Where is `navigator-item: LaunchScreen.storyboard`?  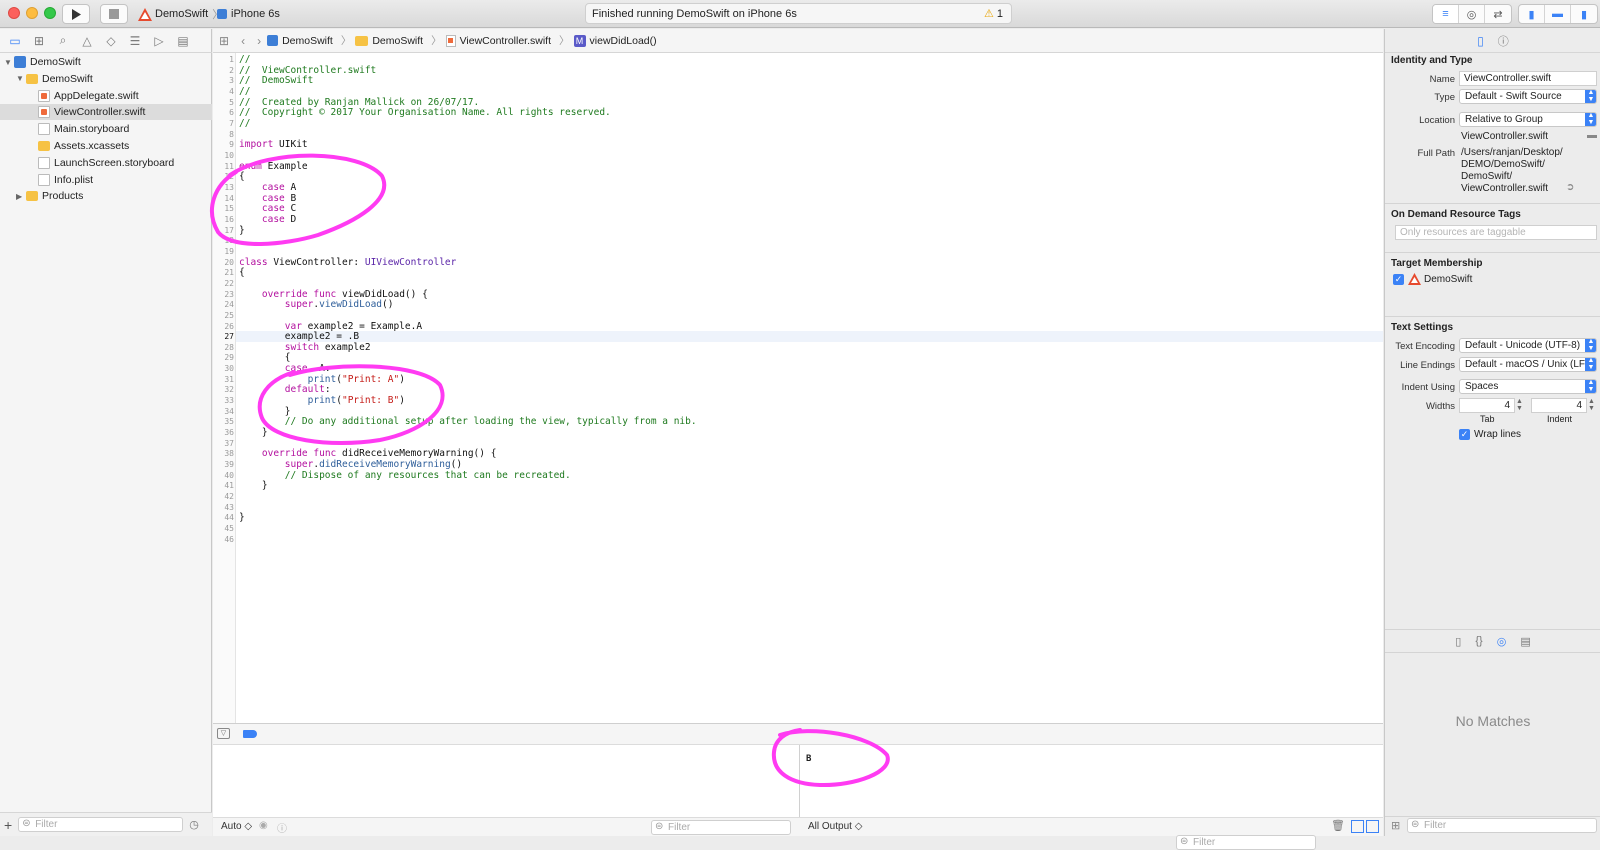
navigator-item: LaunchScreen.storyboard is located at coordinates (106, 163).